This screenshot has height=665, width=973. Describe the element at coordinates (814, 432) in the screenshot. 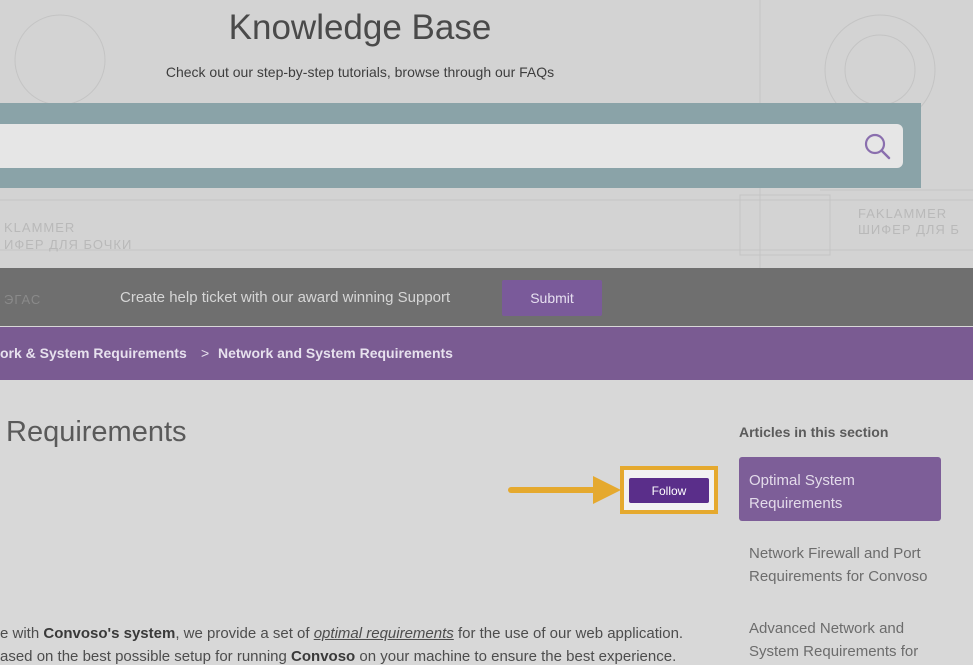

I see `sidebar-heading: Articles in this section` at that location.